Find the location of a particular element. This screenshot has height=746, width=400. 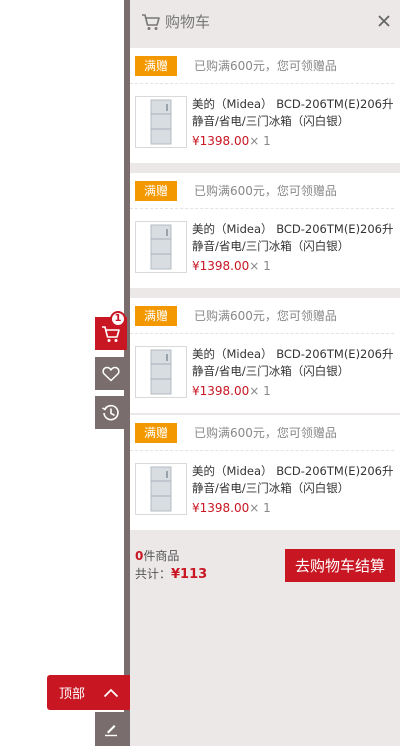

heart-icon is located at coordinates (111, 374).